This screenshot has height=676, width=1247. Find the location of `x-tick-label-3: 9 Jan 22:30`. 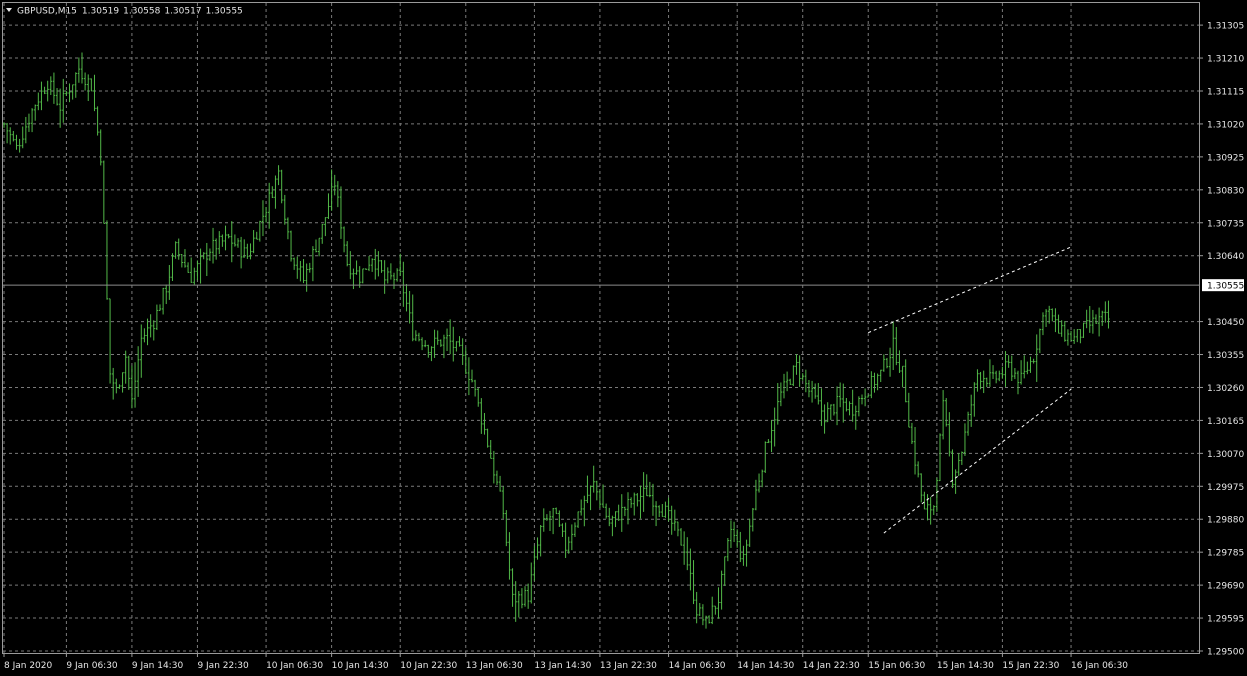

x-tick-label-3: 9 Jan 22:30 is located at coordinates (223, 666).